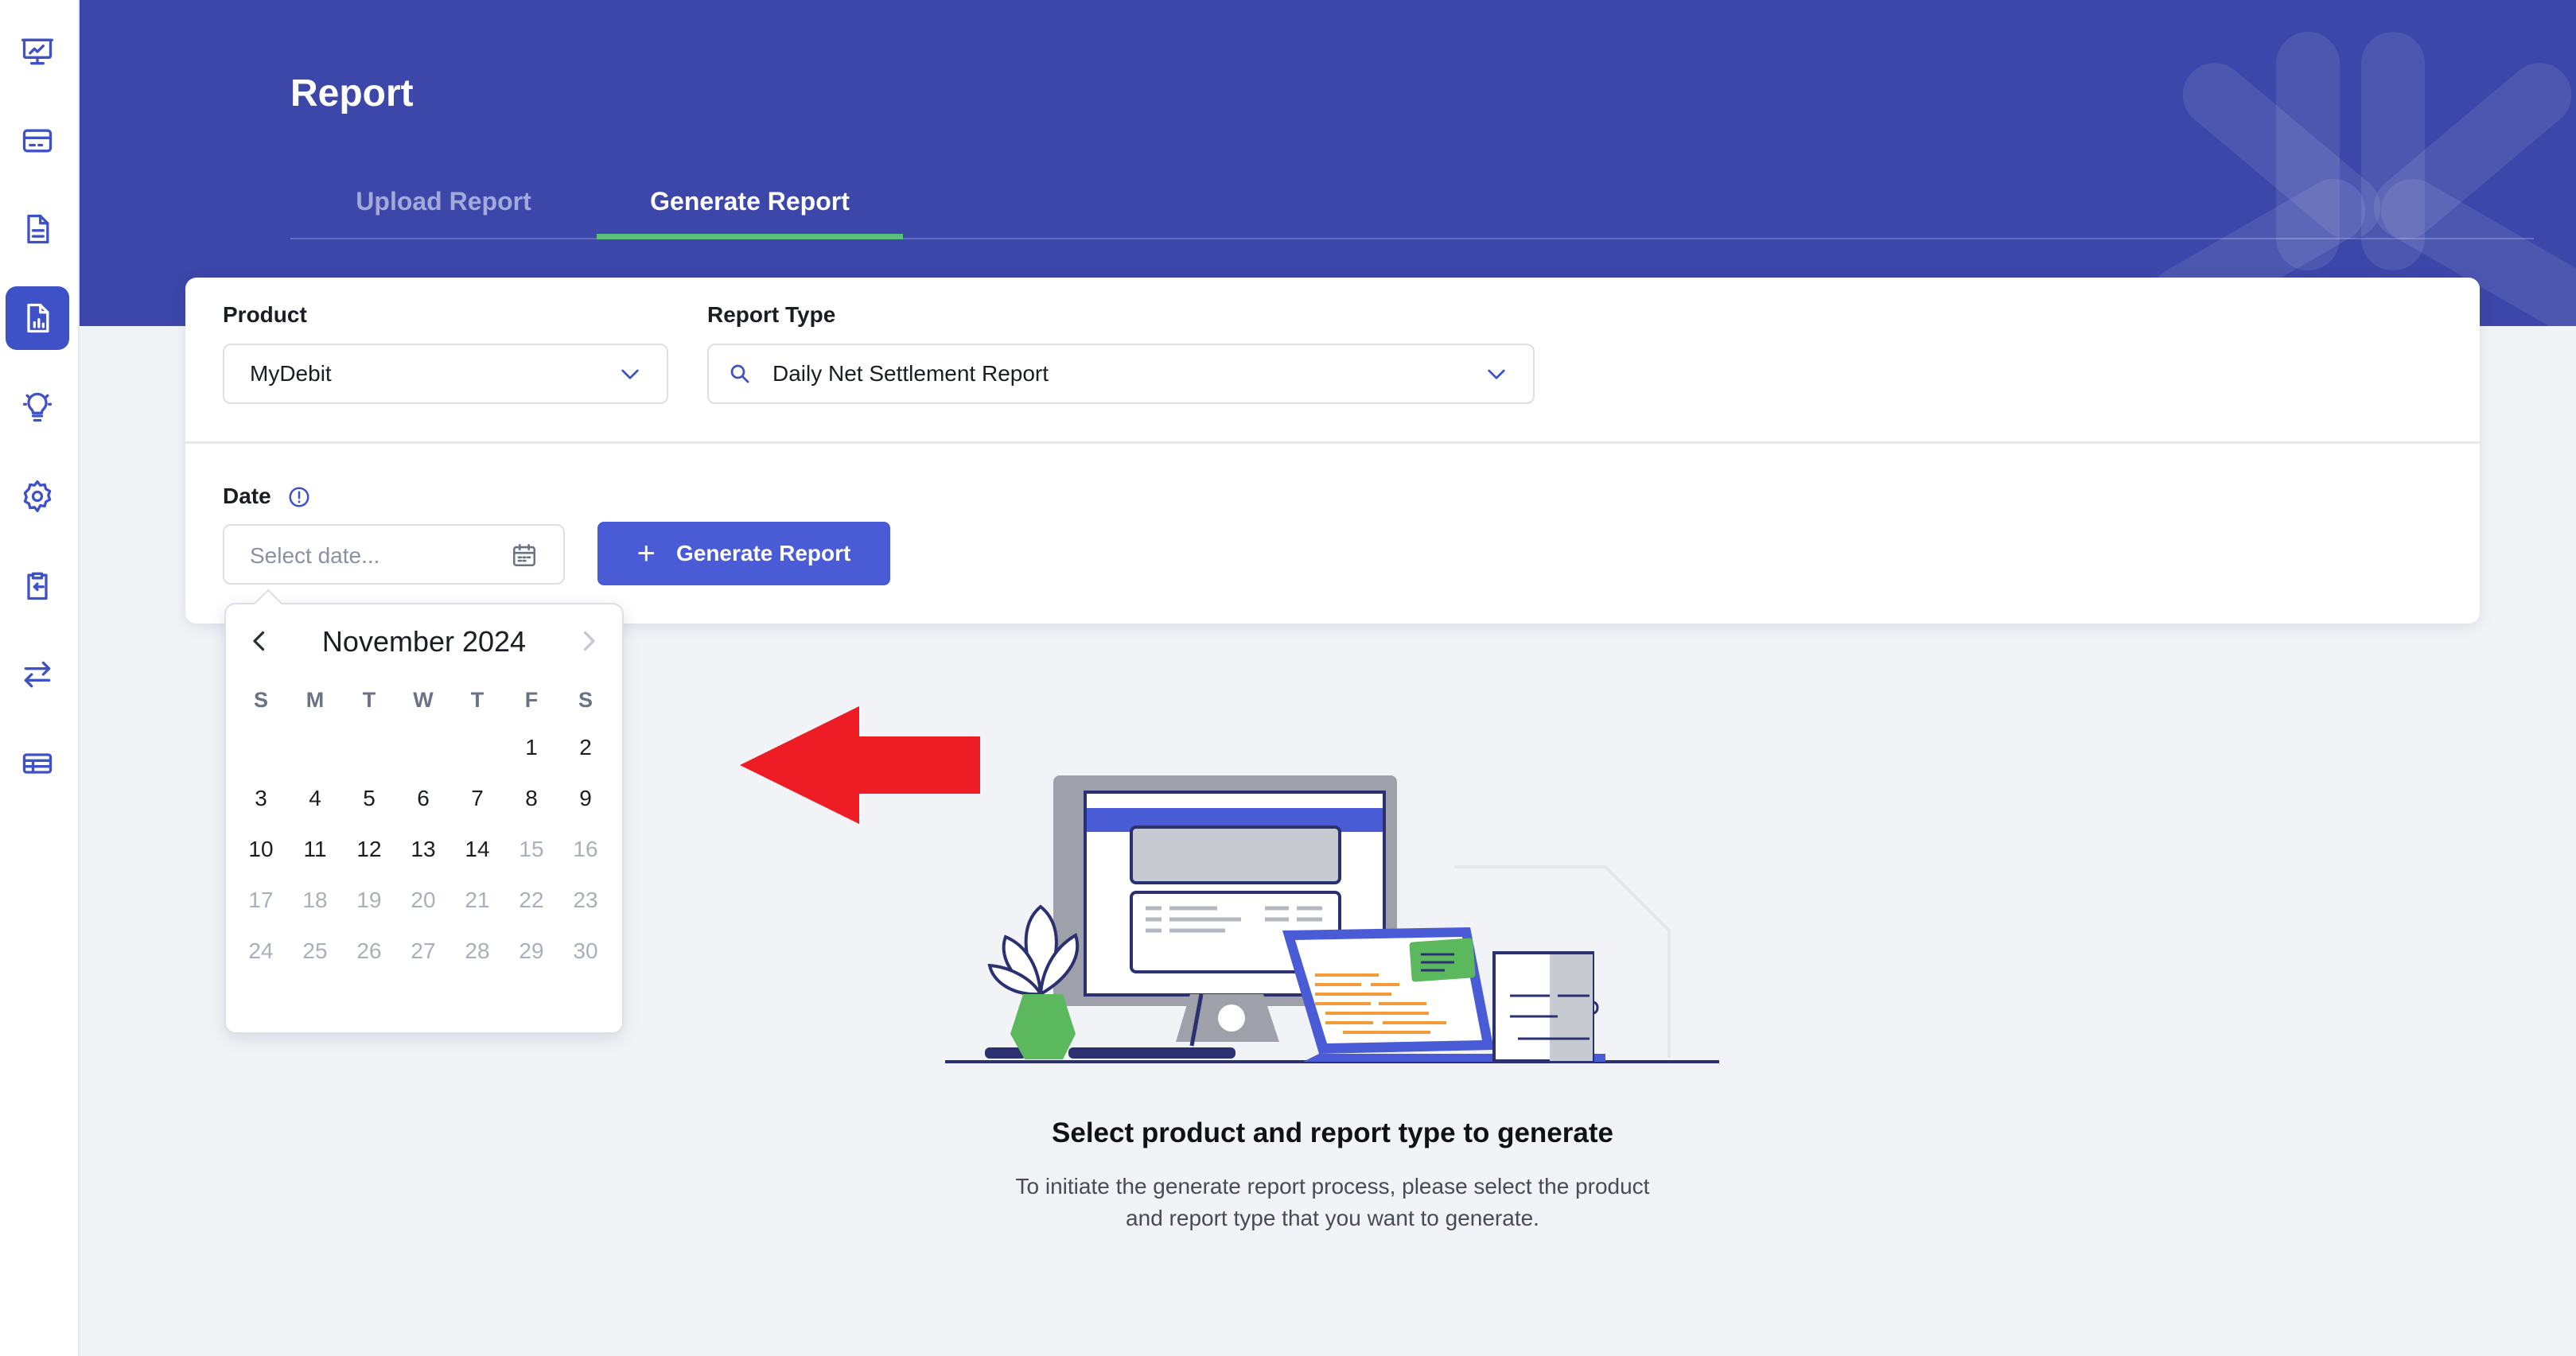 This screenshot has height=1356, width=2576. I want to click on calendar-day: 19, so click(369, 900).